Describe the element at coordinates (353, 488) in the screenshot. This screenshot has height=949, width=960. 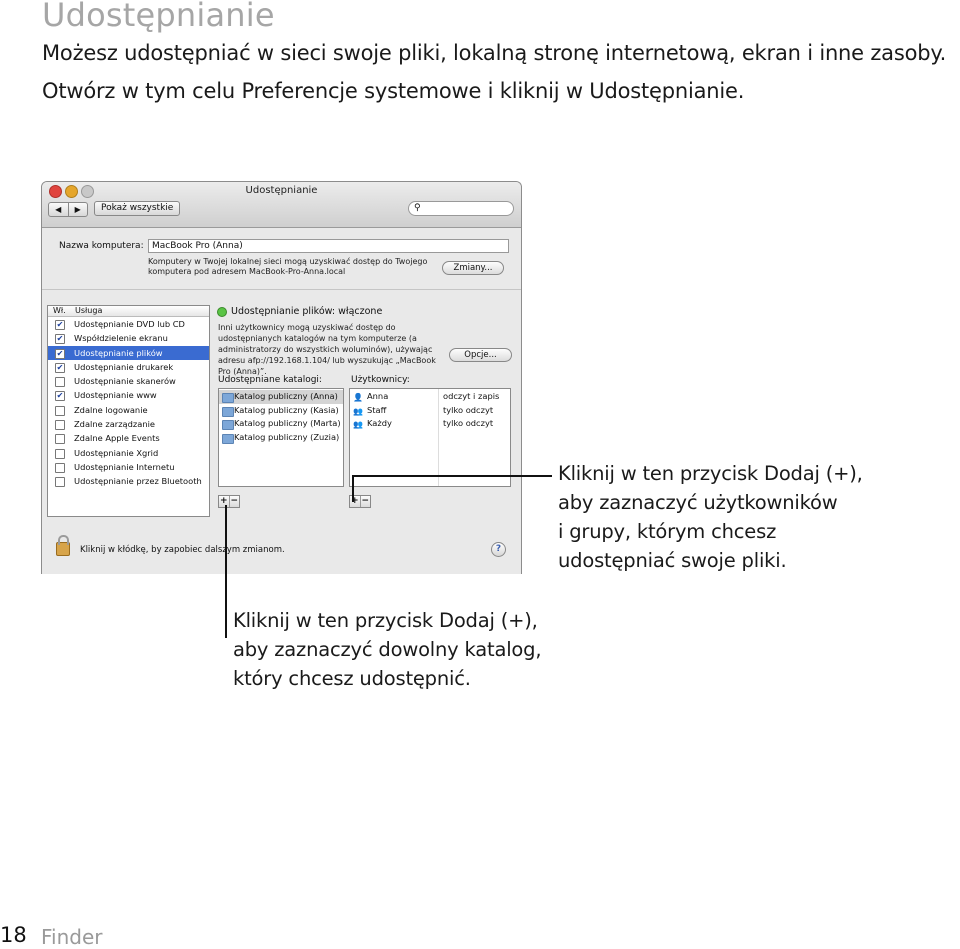
I see `callout-right-vertical-line` at that location.